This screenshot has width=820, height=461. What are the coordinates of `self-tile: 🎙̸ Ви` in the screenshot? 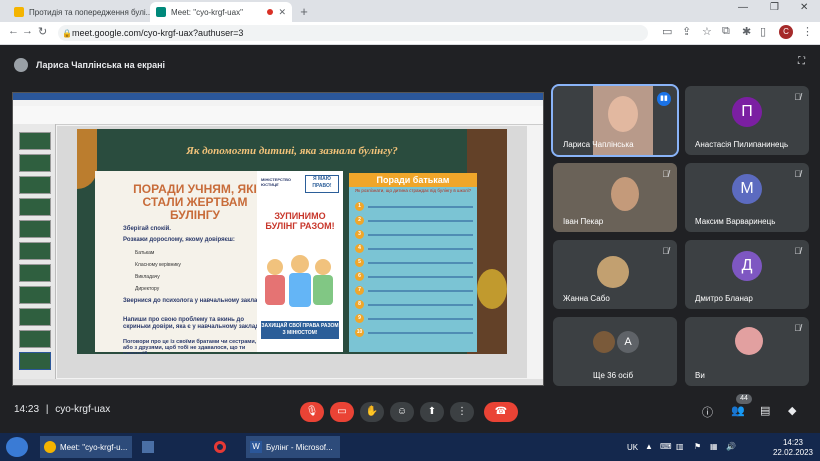 It's located at (747, 351).